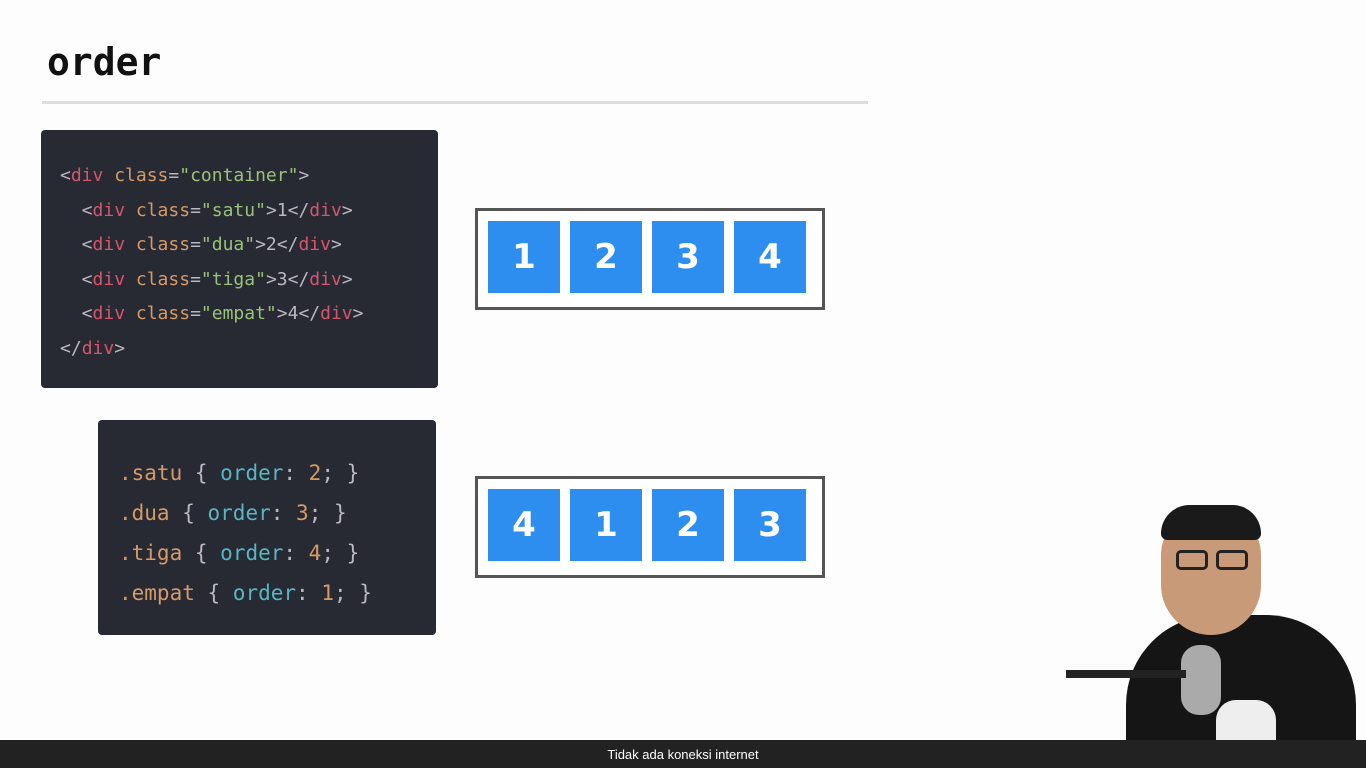 The image size is (1366, 768). Describe the element at coordinates (144, 513) in the screenshot. I see `code-token-sel: .dua` at that location.